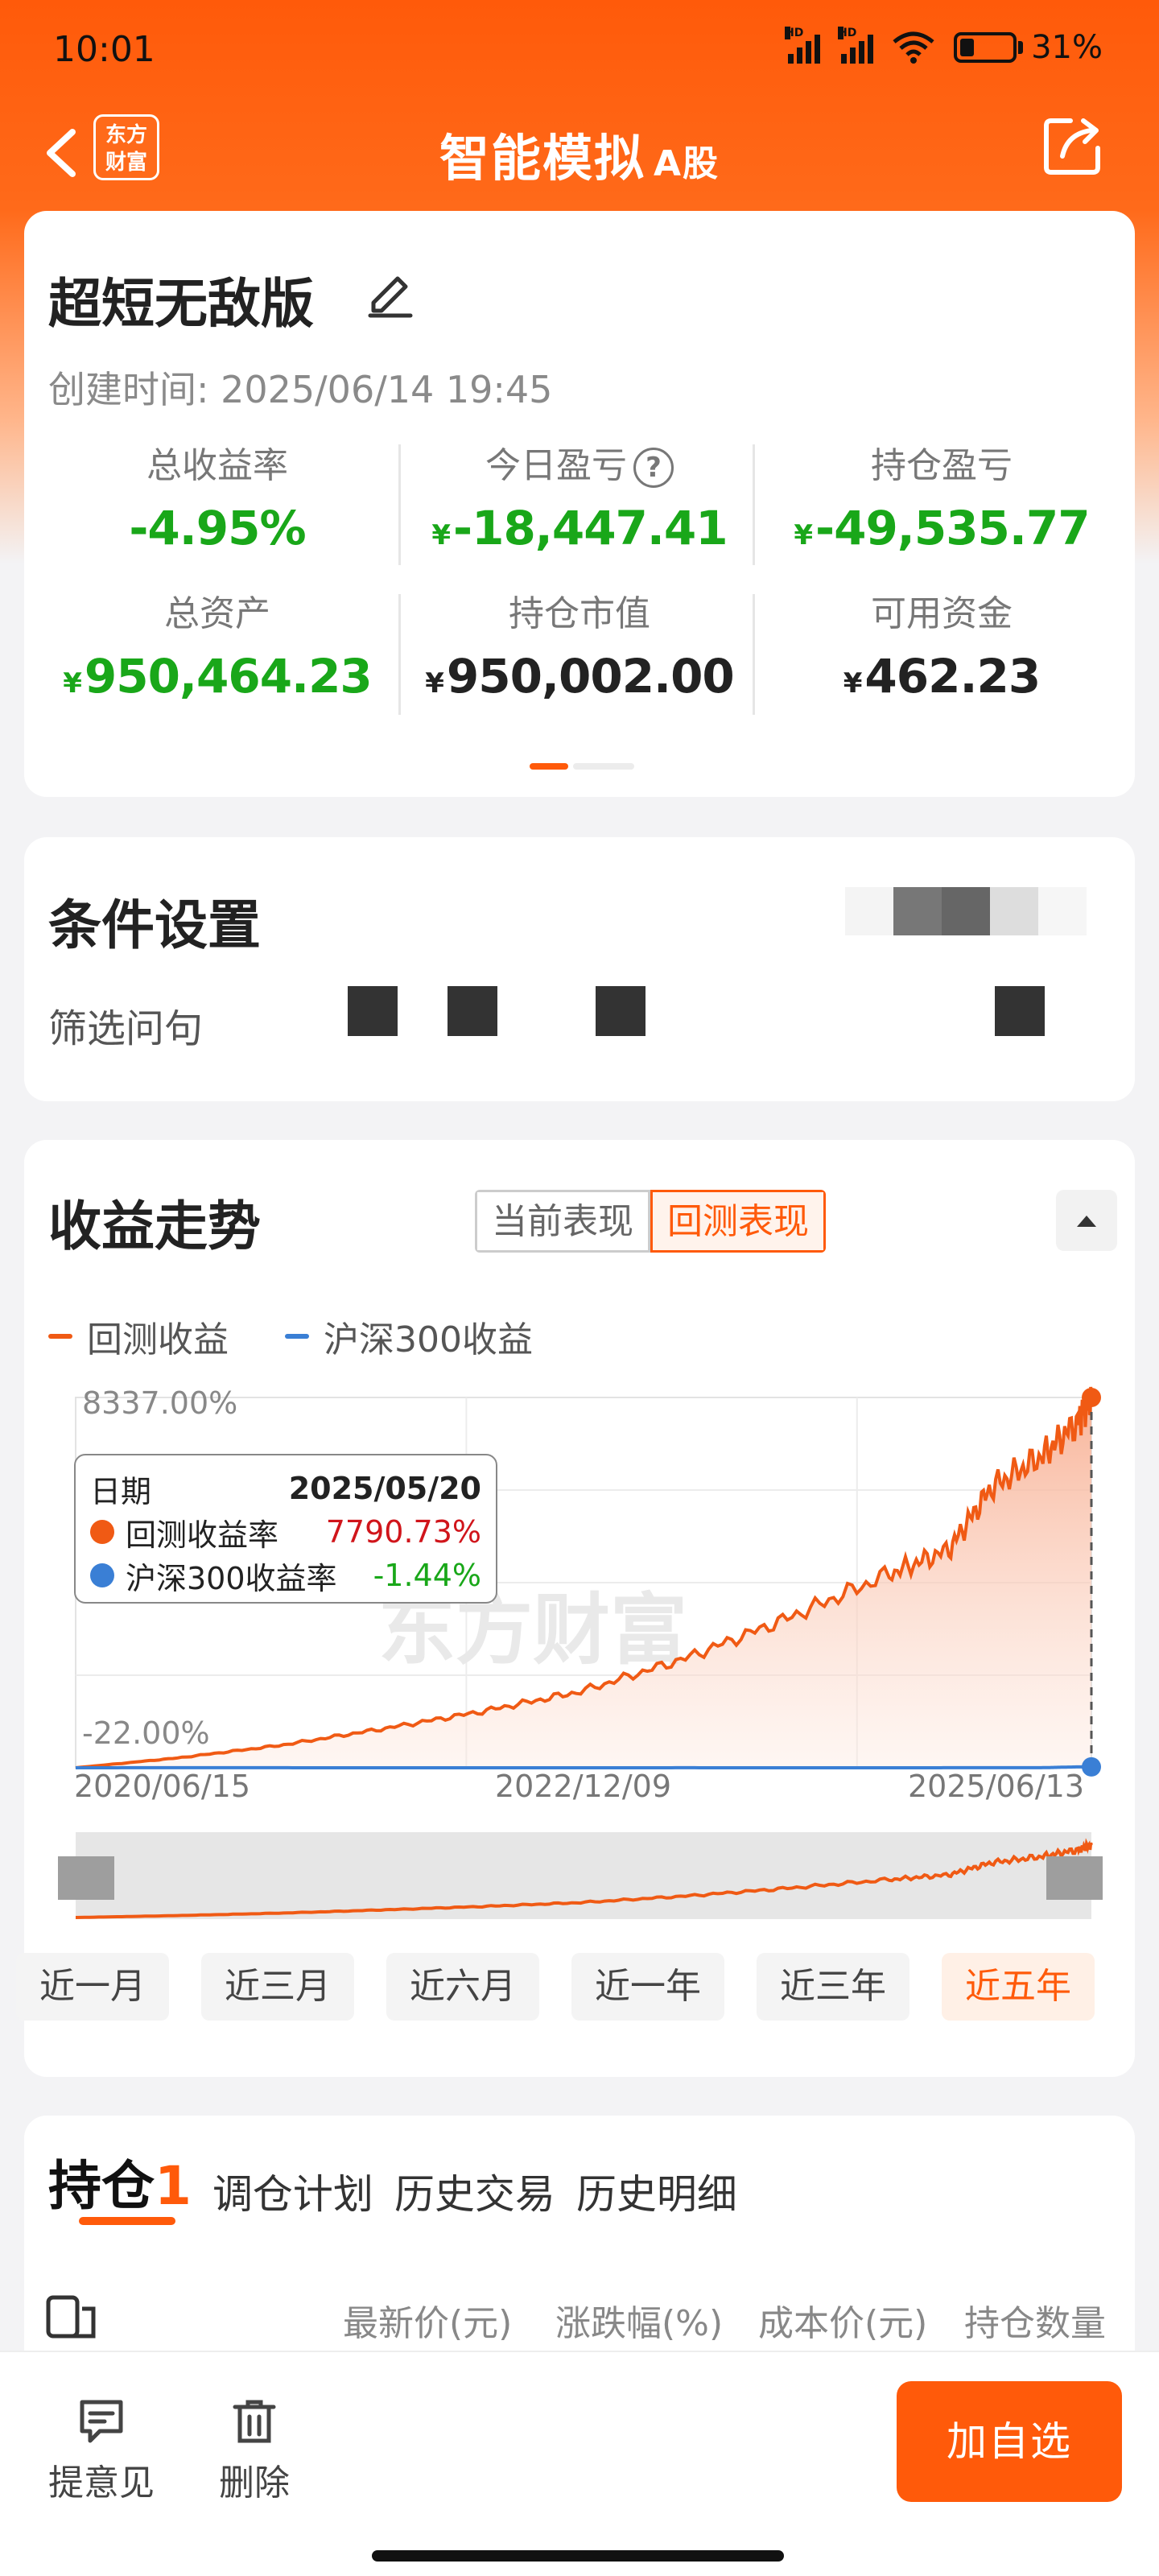 This screenshot has height=2576, width=1159. What do you see at coordinates (1072, 145) in the screenshot?
I see `share-icon` at bounding box center [1072, 145].